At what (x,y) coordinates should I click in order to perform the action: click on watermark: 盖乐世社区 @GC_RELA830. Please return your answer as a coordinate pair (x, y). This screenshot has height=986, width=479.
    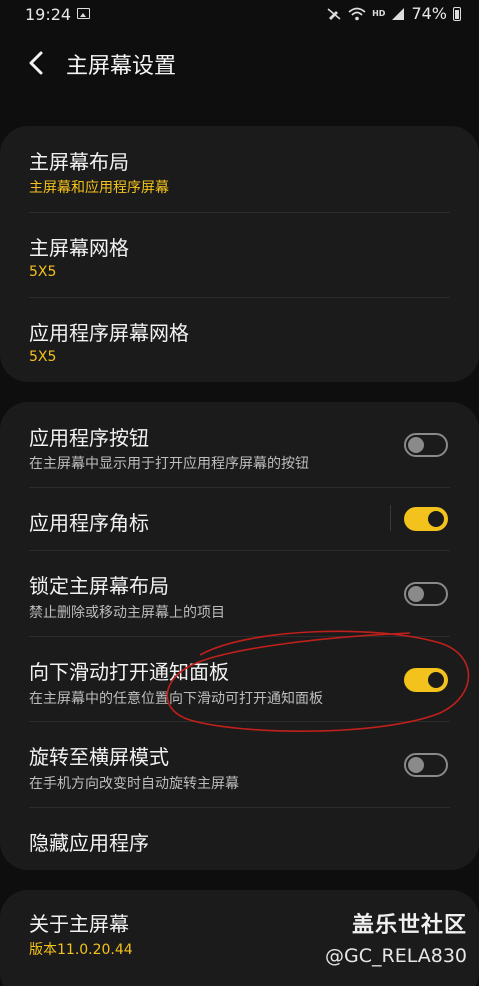
    Looking at the image, I should click on (396, 937).